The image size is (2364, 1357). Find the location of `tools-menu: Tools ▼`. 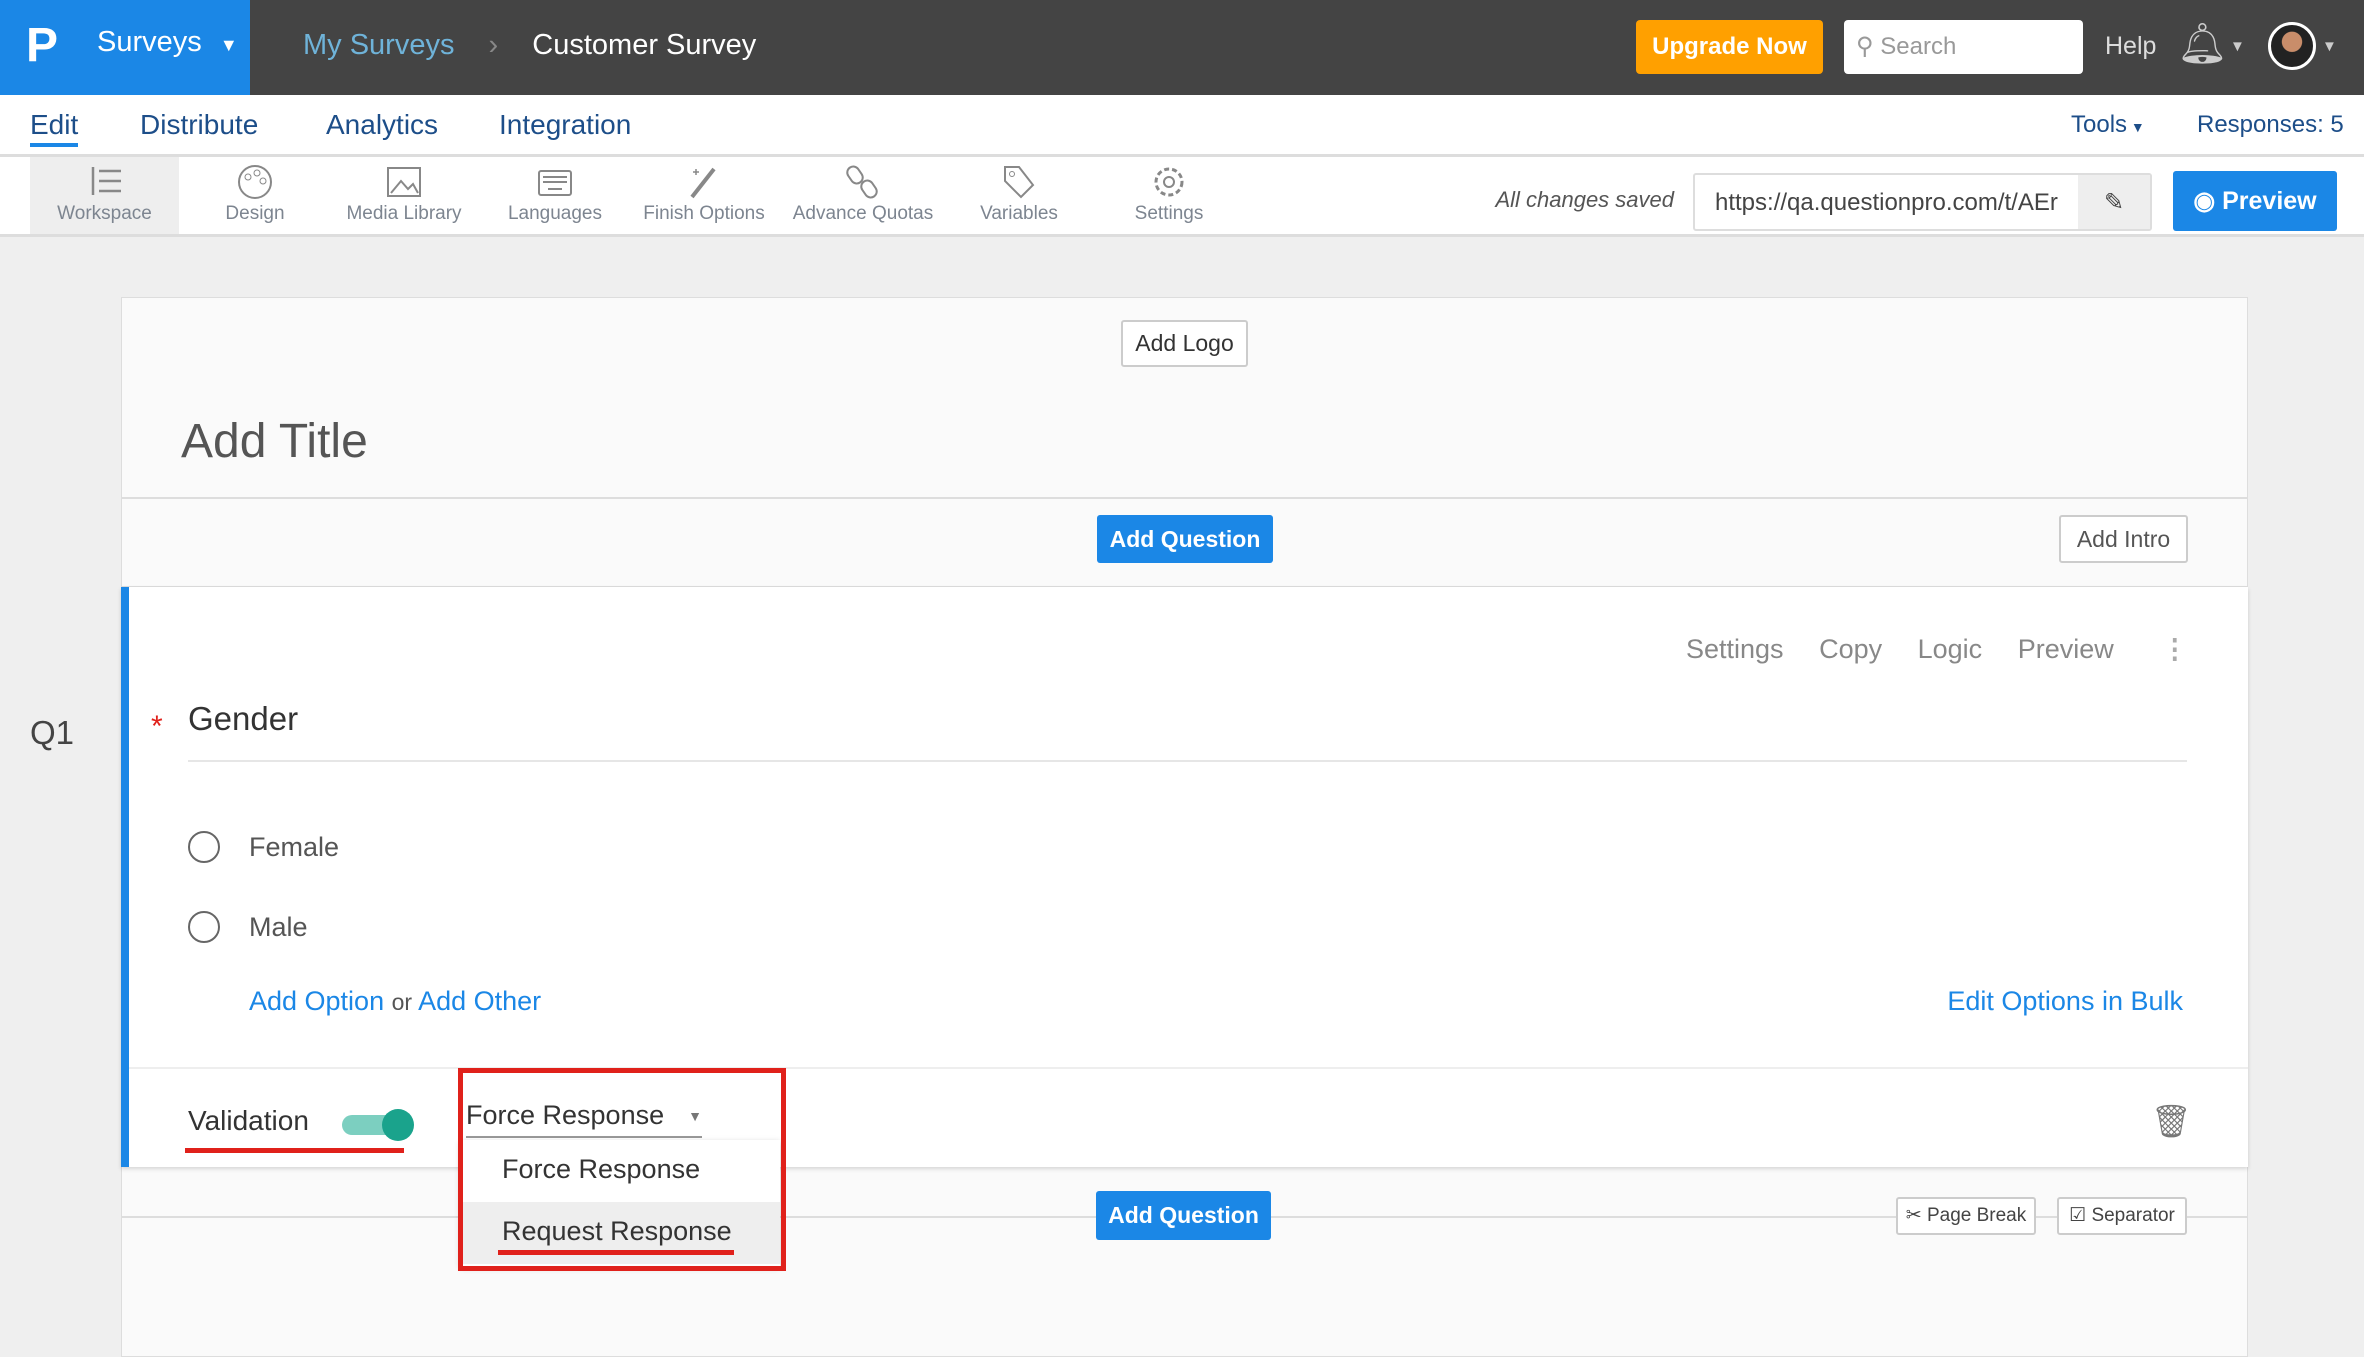

tools-menu: Tools ▼ is located at coordinates (2108, 125).